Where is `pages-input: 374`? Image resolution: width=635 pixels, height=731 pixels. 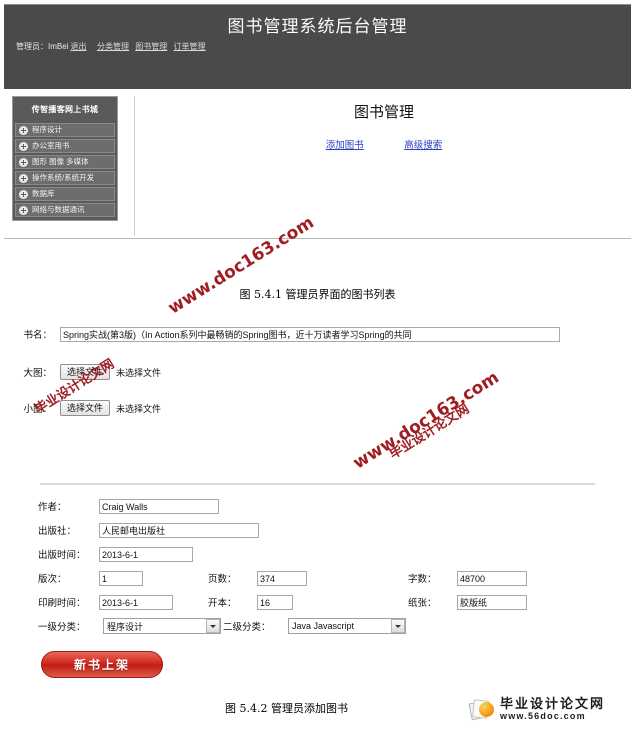
pages-input: 374 is located at coordinates (282, 578).